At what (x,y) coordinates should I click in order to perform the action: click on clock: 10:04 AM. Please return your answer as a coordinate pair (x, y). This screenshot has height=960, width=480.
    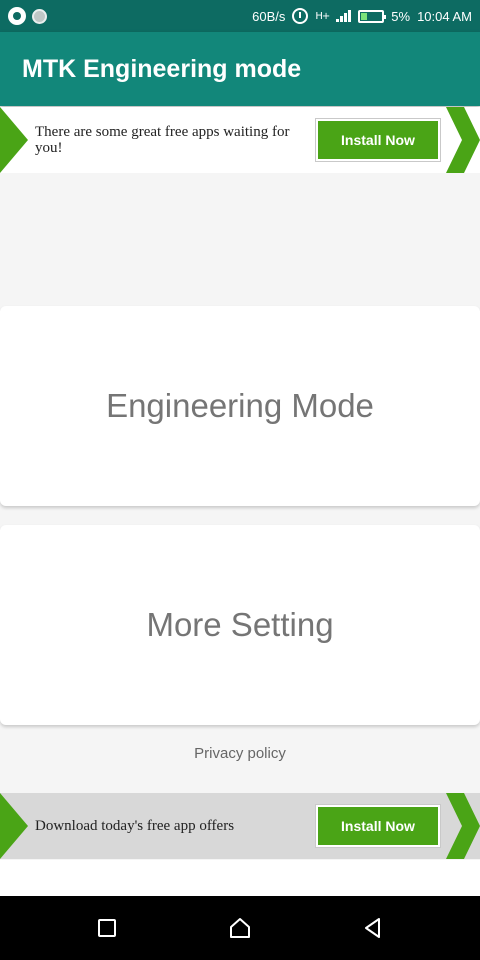
    Looking at the image, I should click on (444, 16).